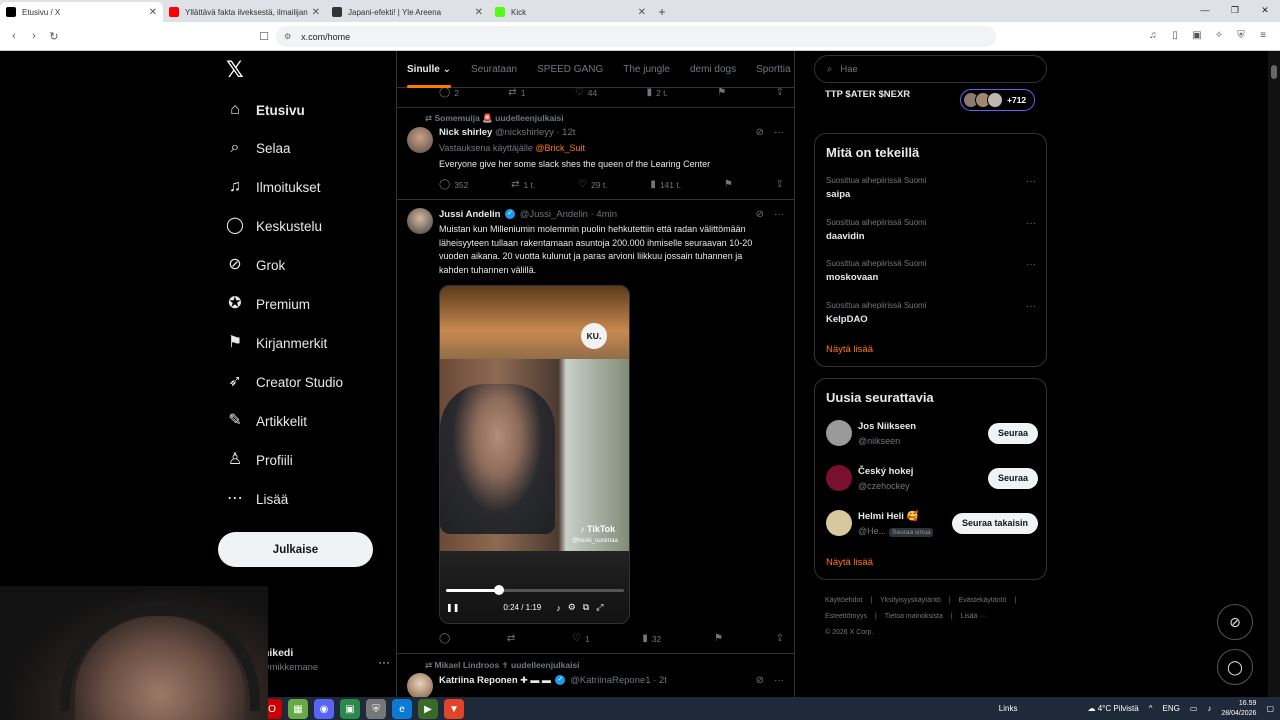 The width and height of the screenshot is (1280, 720). I want to click on browser-tab-x: Etusivu / X ✕, so click(81, 12).